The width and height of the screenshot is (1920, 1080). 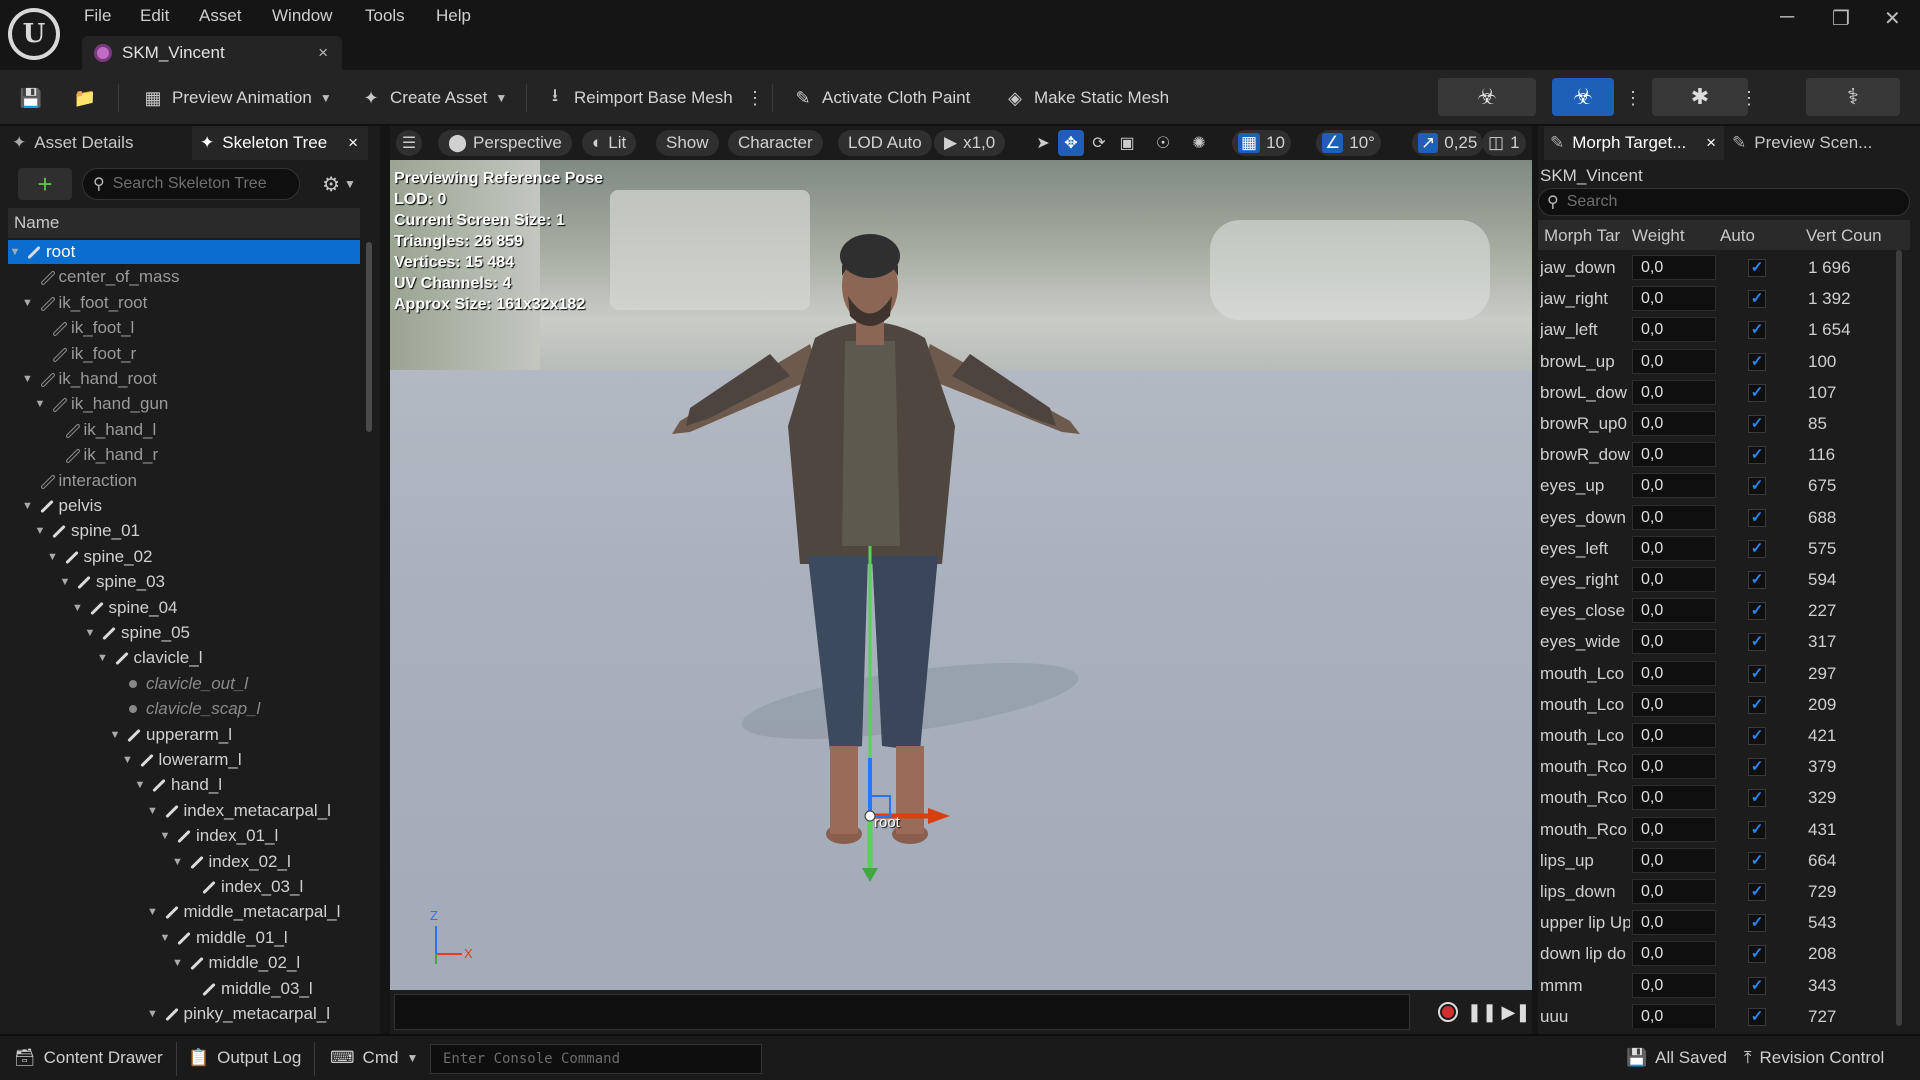 I want to click on menu-window: Window, so click(x=302, y=16).